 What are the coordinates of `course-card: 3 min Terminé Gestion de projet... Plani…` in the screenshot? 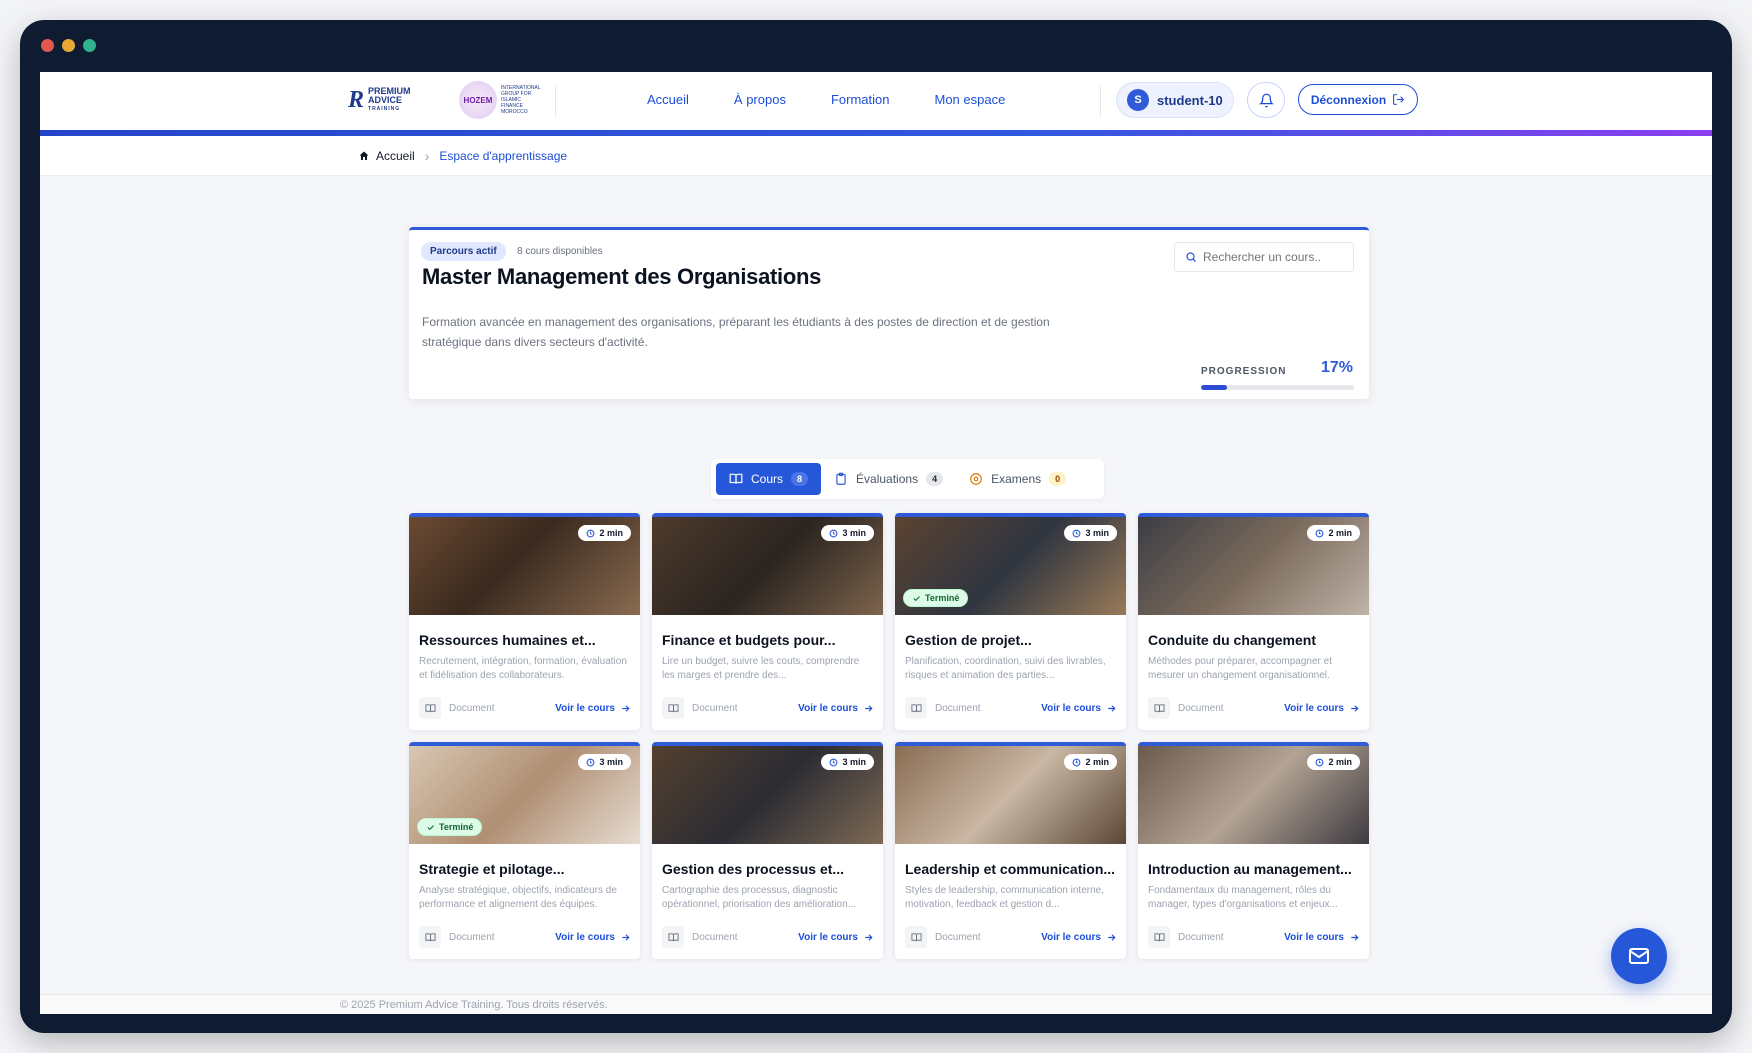 It's located at (1010, 621).